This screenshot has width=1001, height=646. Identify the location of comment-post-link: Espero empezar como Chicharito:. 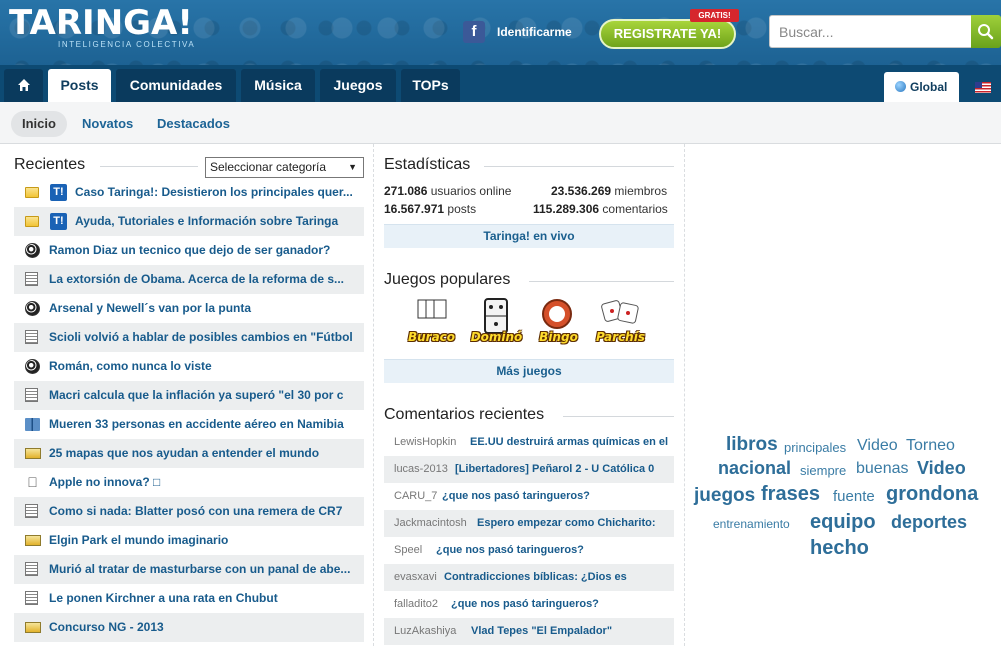
(572, 523).